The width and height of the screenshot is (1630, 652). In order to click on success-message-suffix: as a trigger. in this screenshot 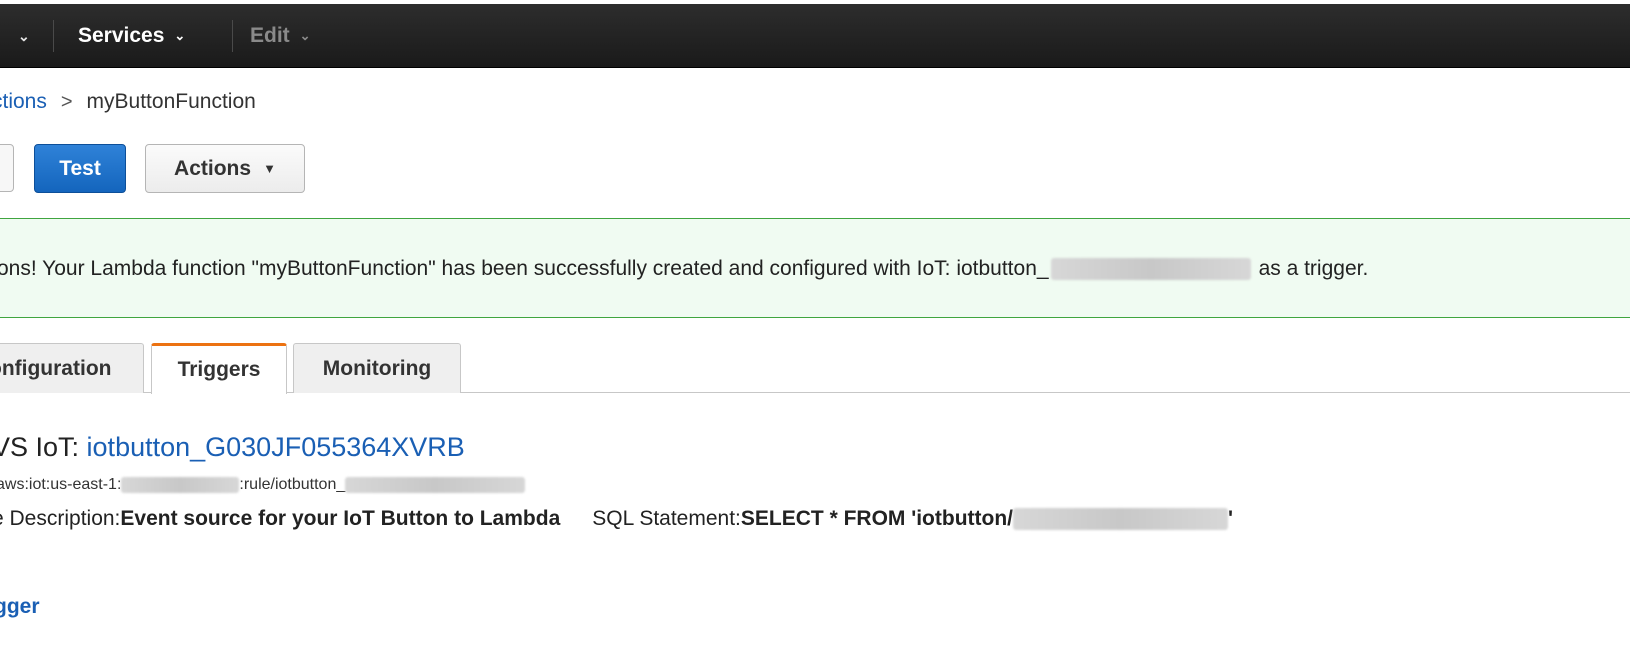, I will do `click(1313, 268)`.